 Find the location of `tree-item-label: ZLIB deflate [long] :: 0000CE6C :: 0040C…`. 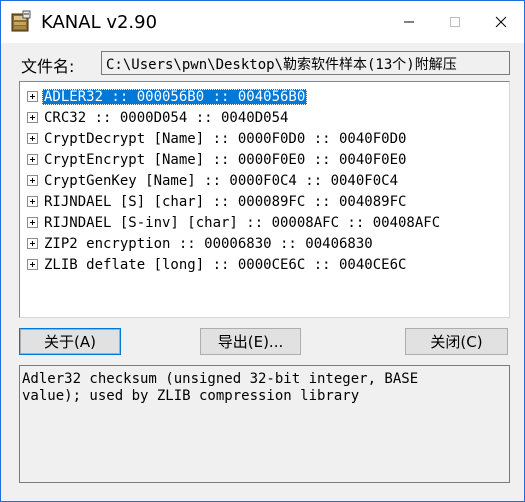

tree-item-label: ZLIB deflate [long] :: 0000CE6C :: 0040C… is located at coordinates (225, 264).